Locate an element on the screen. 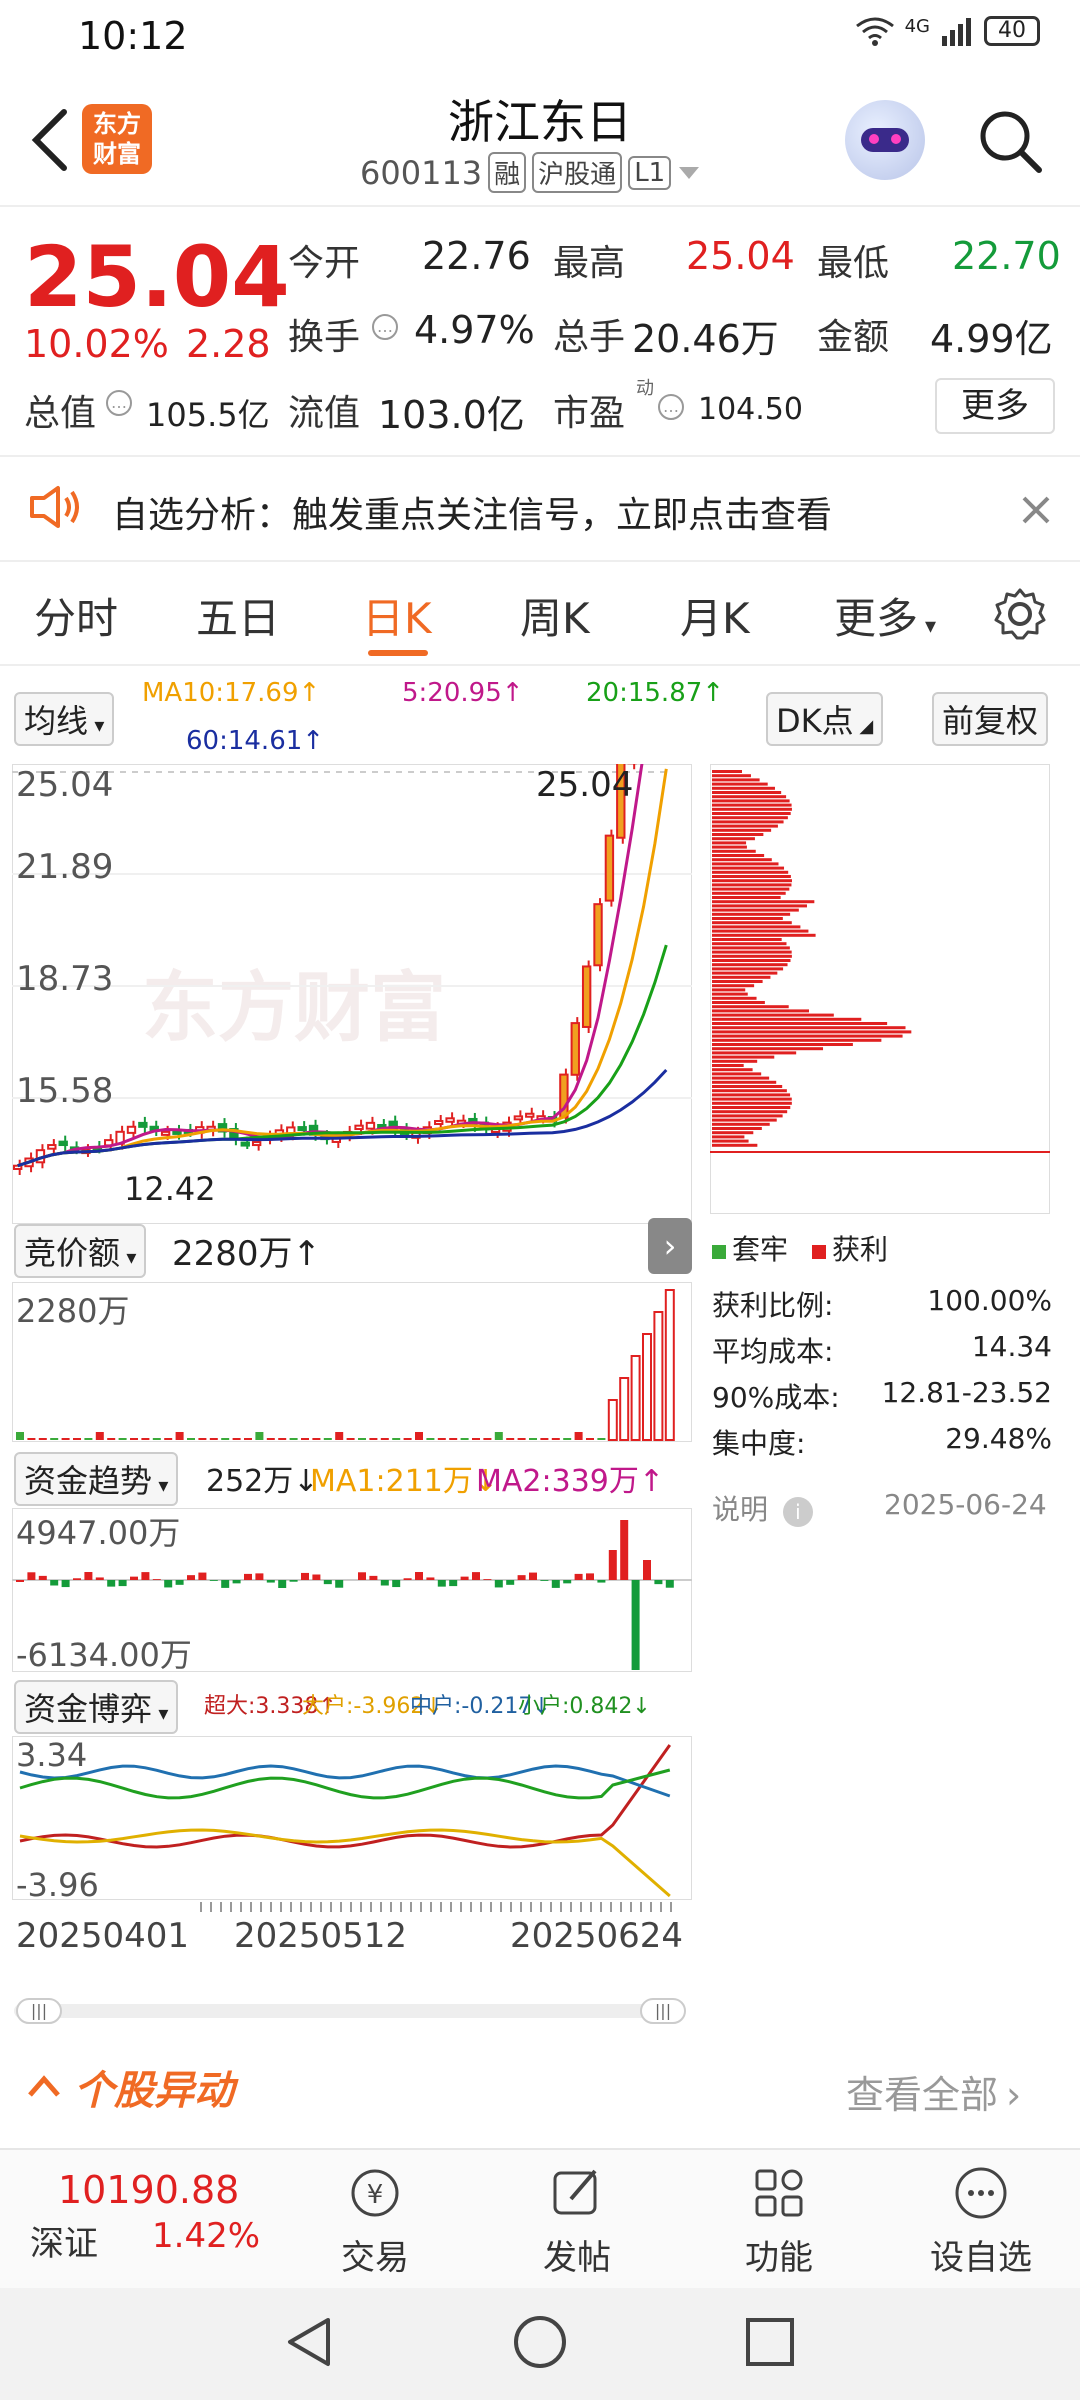  date-label-start: 20250401 is located at coordinates (103, 1936).